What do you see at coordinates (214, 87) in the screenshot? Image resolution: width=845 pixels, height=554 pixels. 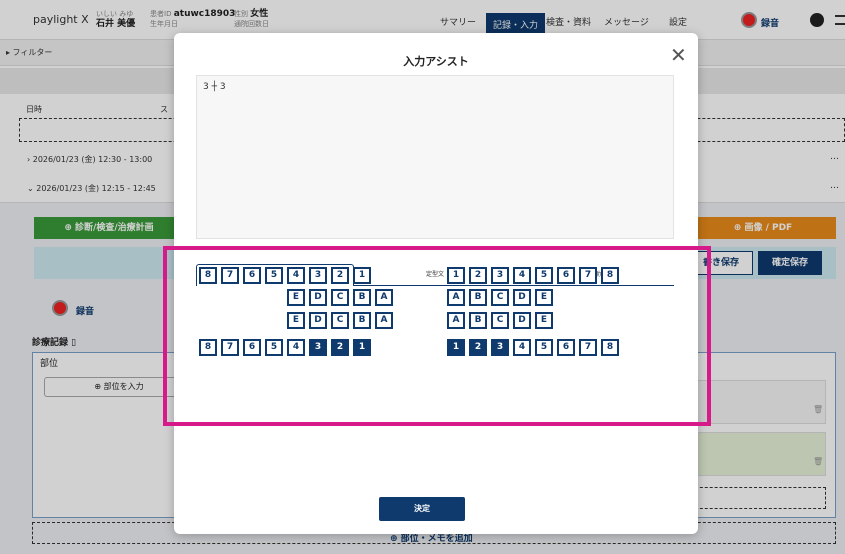 I see `assist-text-value: 3 ┼ 3` at bounding box center [214, 87].